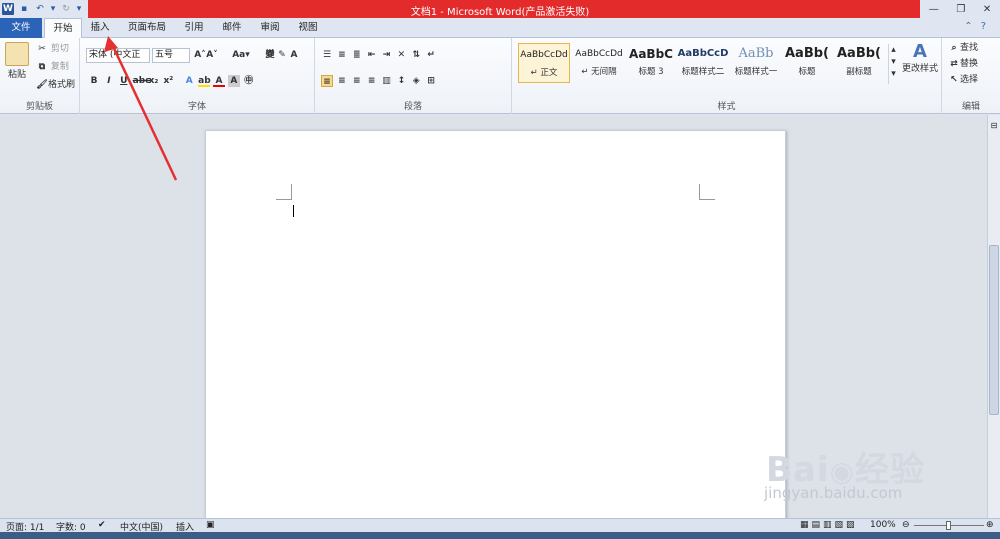 This screenshot has width=1000, height=539. Describe the element at coordinates (102, 525) in the screenshot. I see `proofing-icon: ✔` at that location.